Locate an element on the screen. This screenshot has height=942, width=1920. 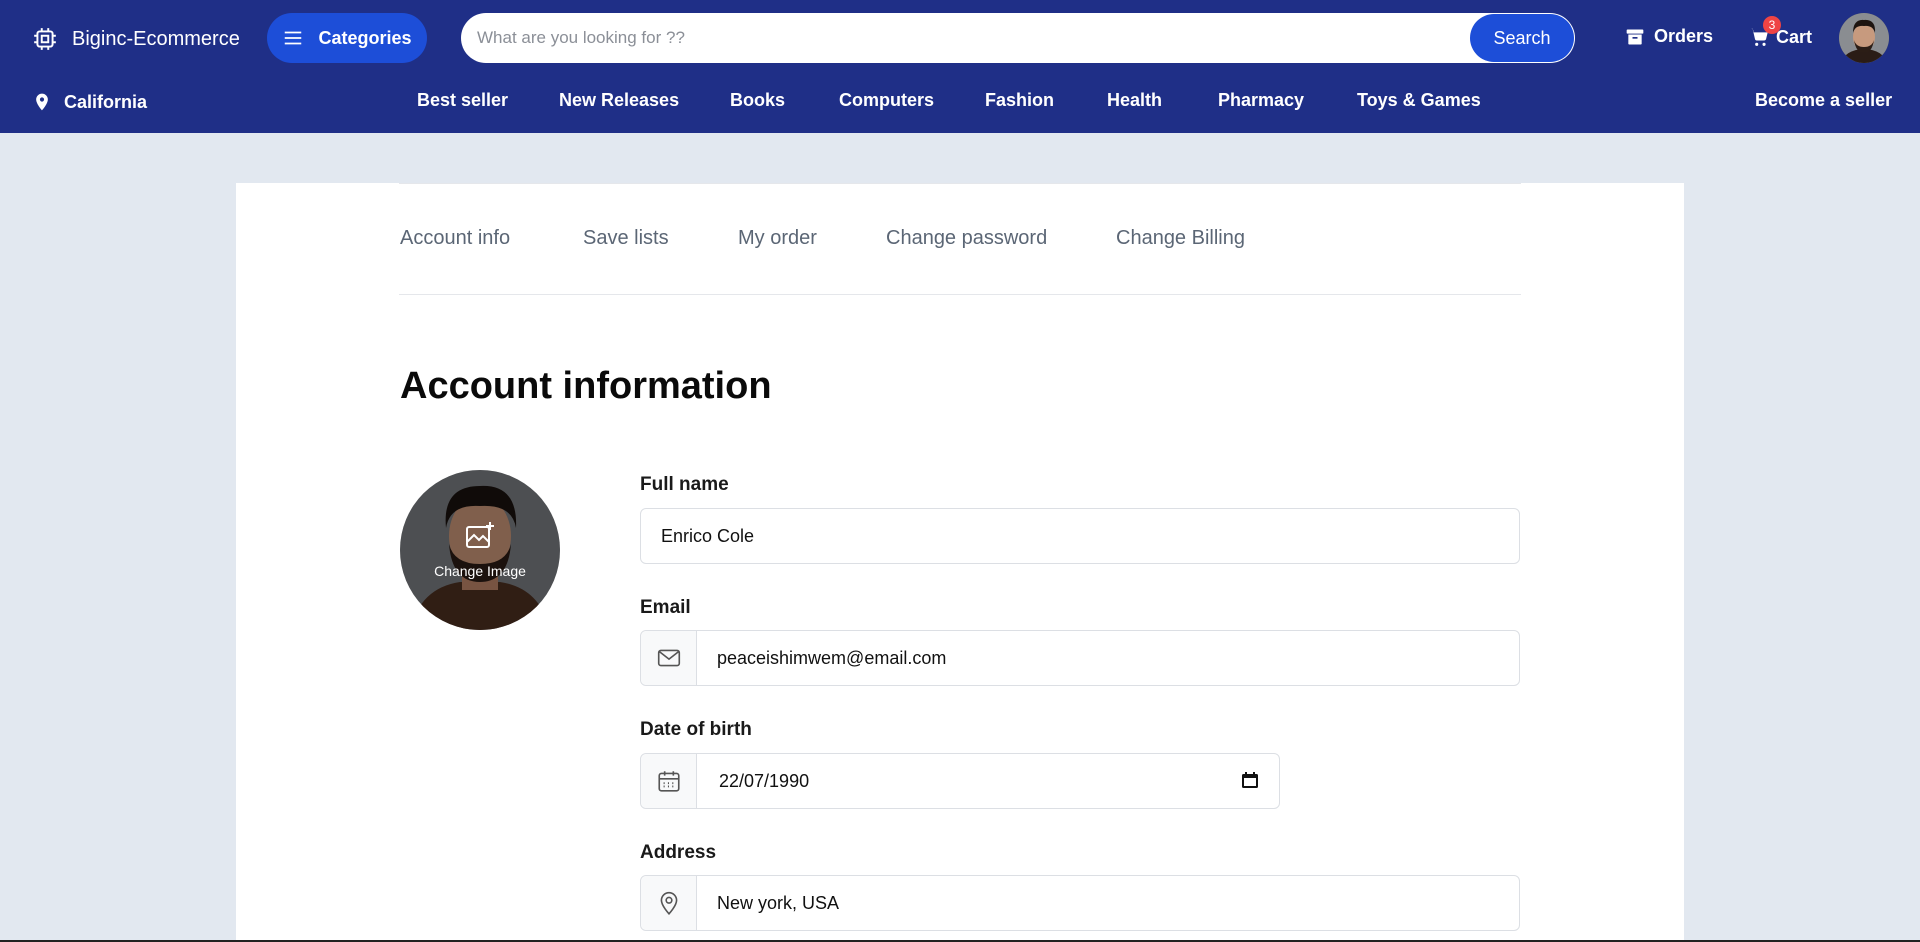
nav-computers: Computers is located at coordinates (886, 100).